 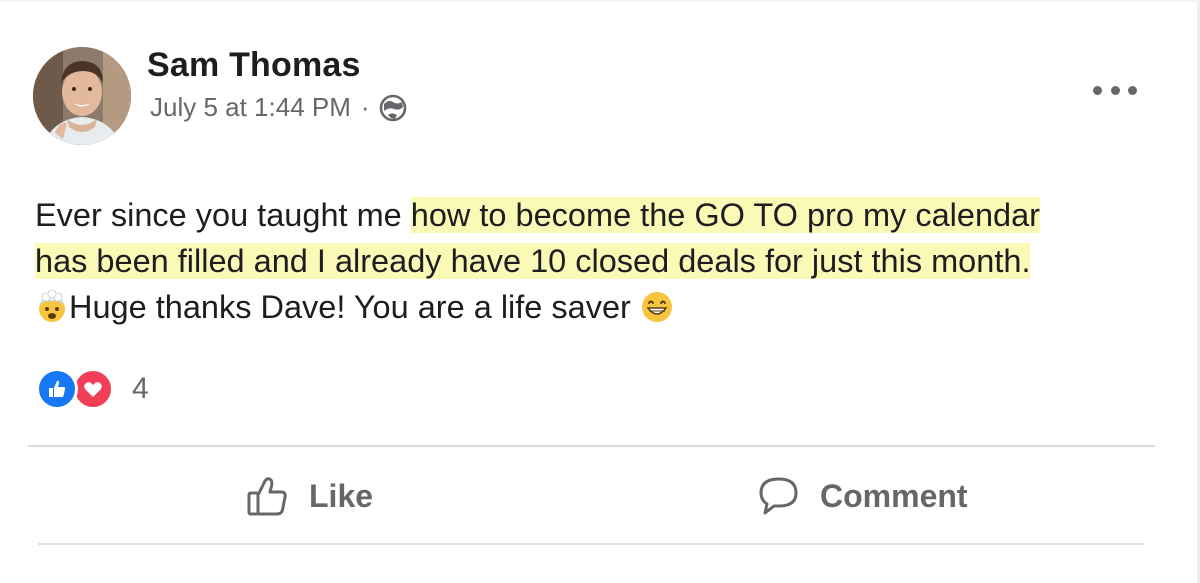 I want to click on like-button: Like, so click(x=309, y=496).